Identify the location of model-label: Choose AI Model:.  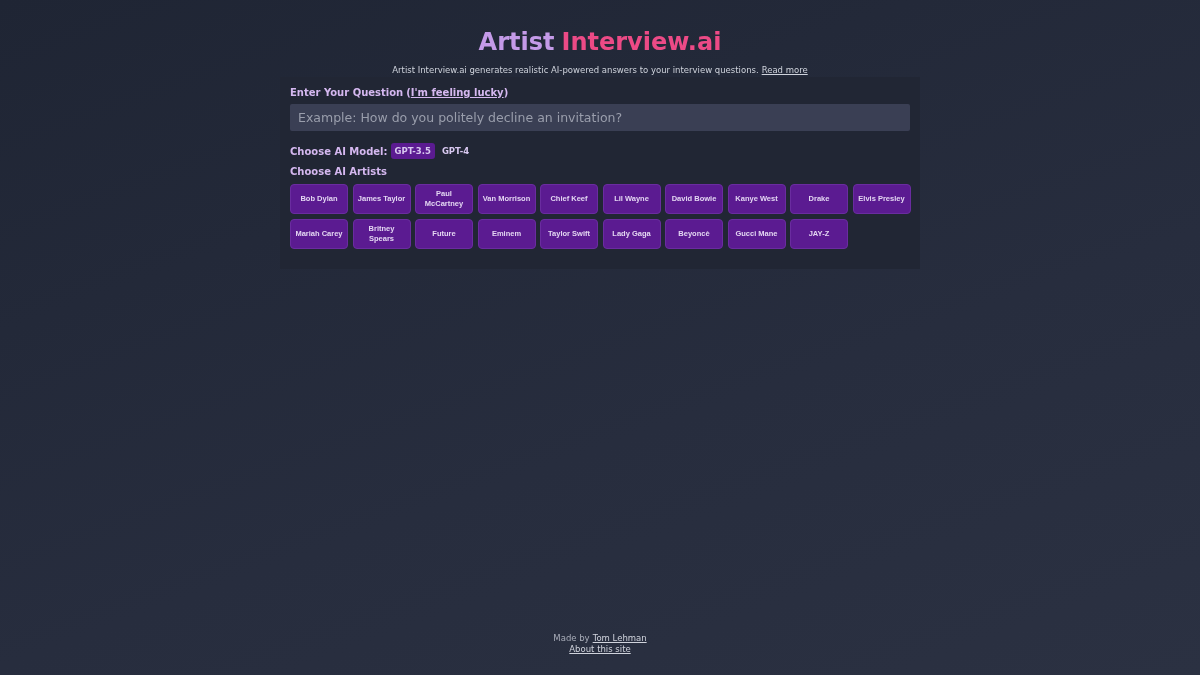
(339, 151).